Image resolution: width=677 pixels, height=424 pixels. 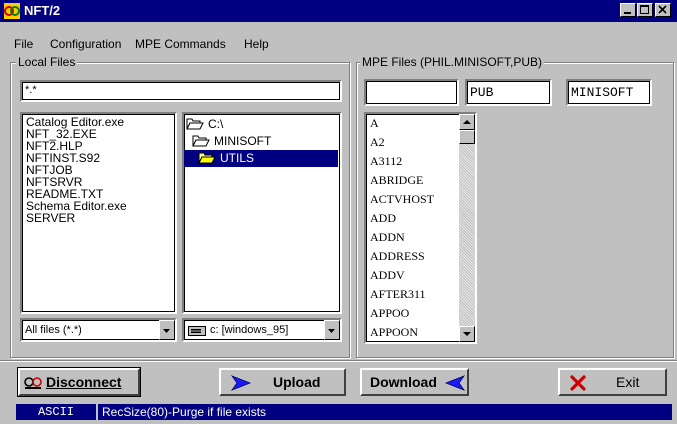 I want to click on mpe-file-item: ADDRESS, so click(x=397, y=256).